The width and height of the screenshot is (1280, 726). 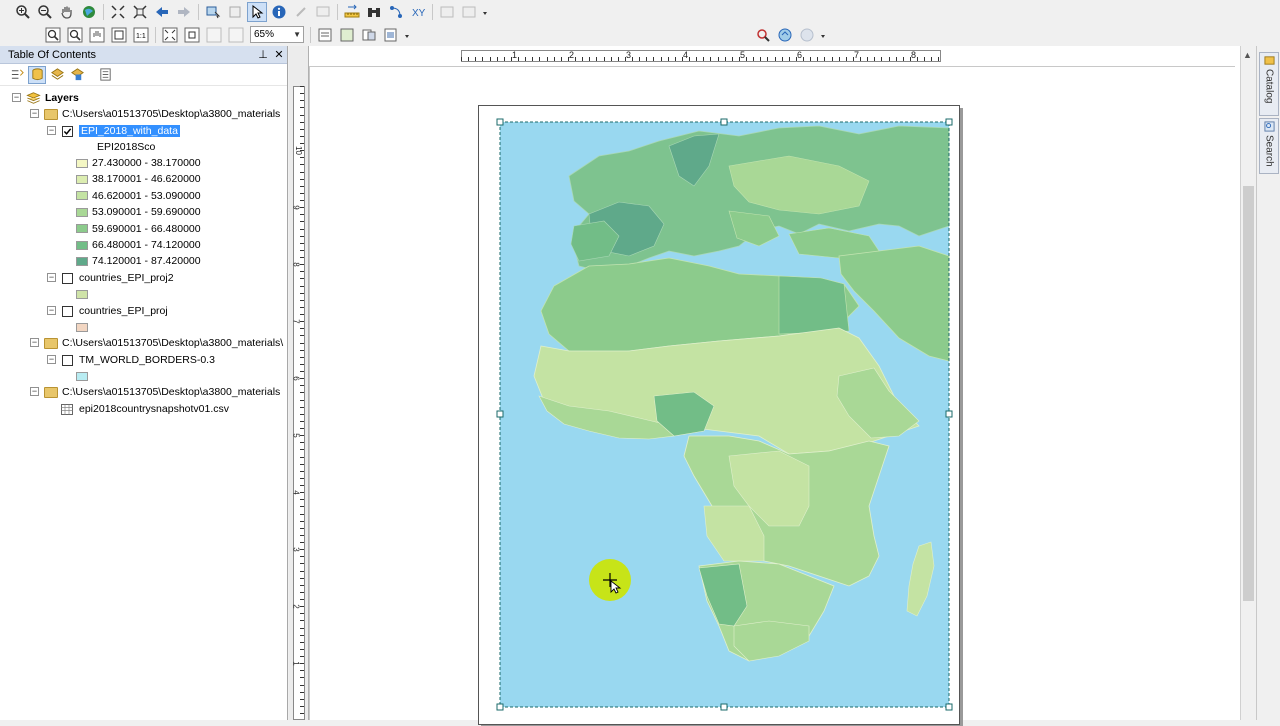 What do you see at coordinates (263, 54) in the screenshot?
I see `pin-icon: ⊥` at bounding box center [263, 54].